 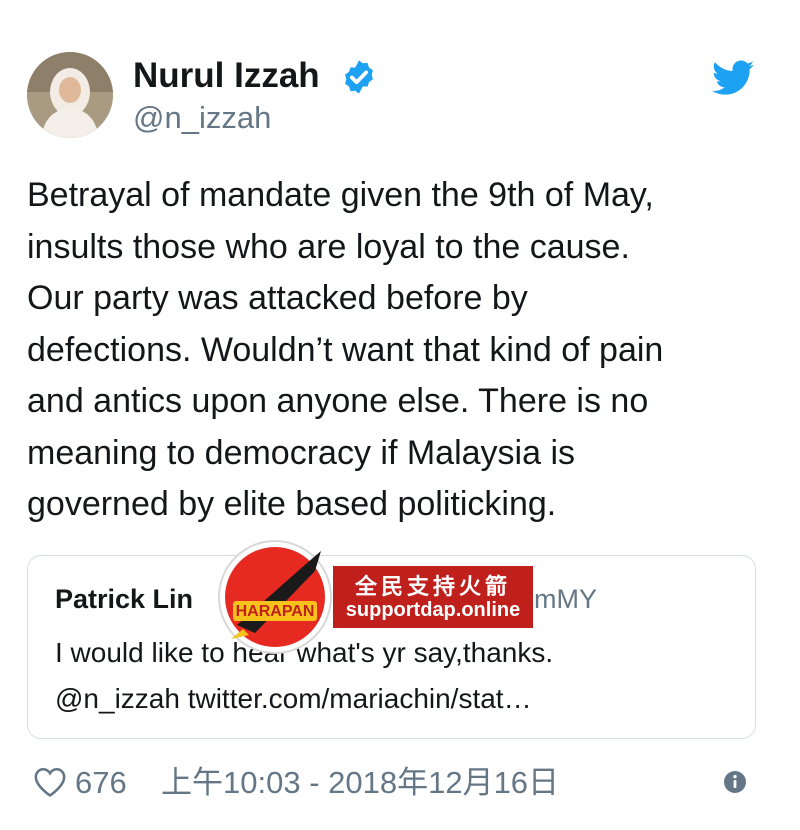 I want to click on banner-url: supportdap.online, so click(x=433, y=610).